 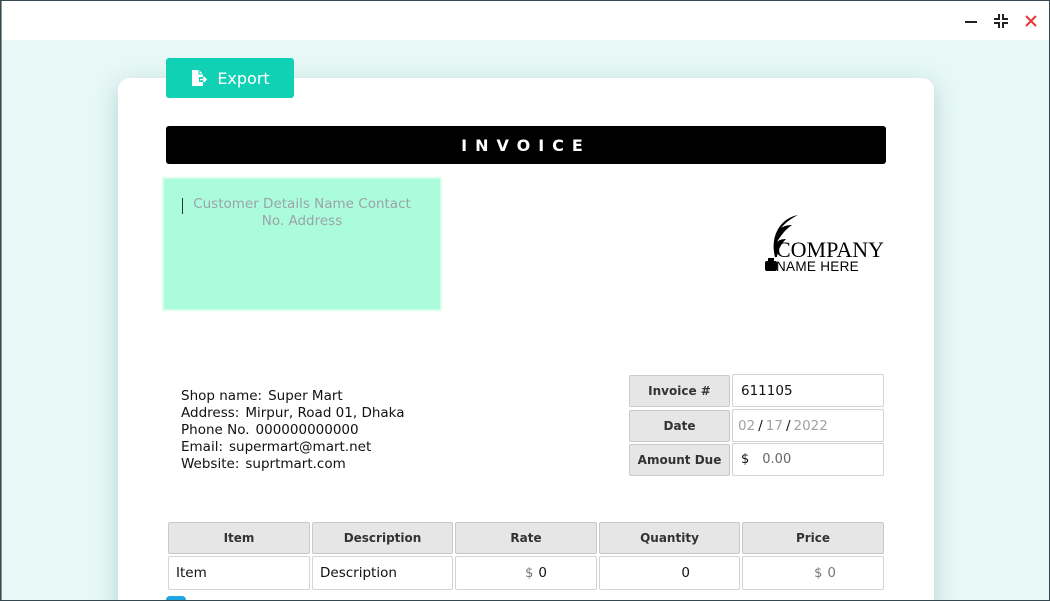 What do you see at coordinates (767, 390) in the screenshot?
I see `invoice-number-value: 611105` at bounding box center [767, 390].